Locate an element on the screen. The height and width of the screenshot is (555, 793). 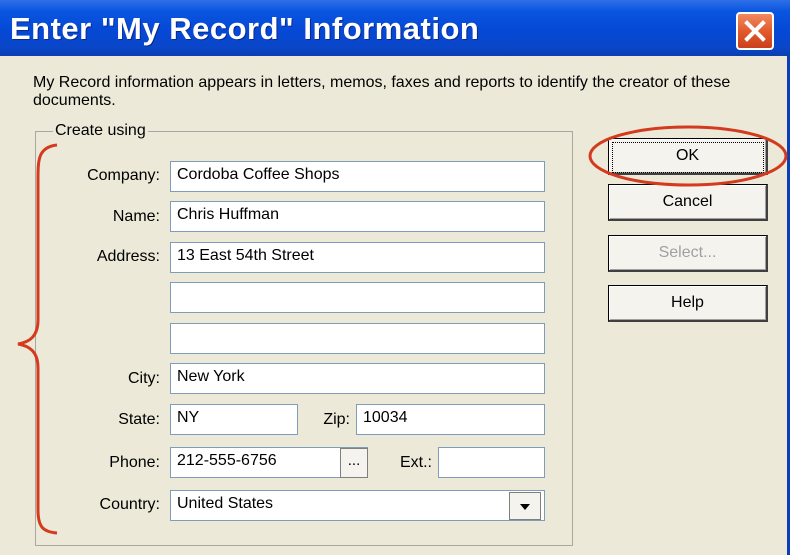
field-bracket is located at coordinates (37, 339).